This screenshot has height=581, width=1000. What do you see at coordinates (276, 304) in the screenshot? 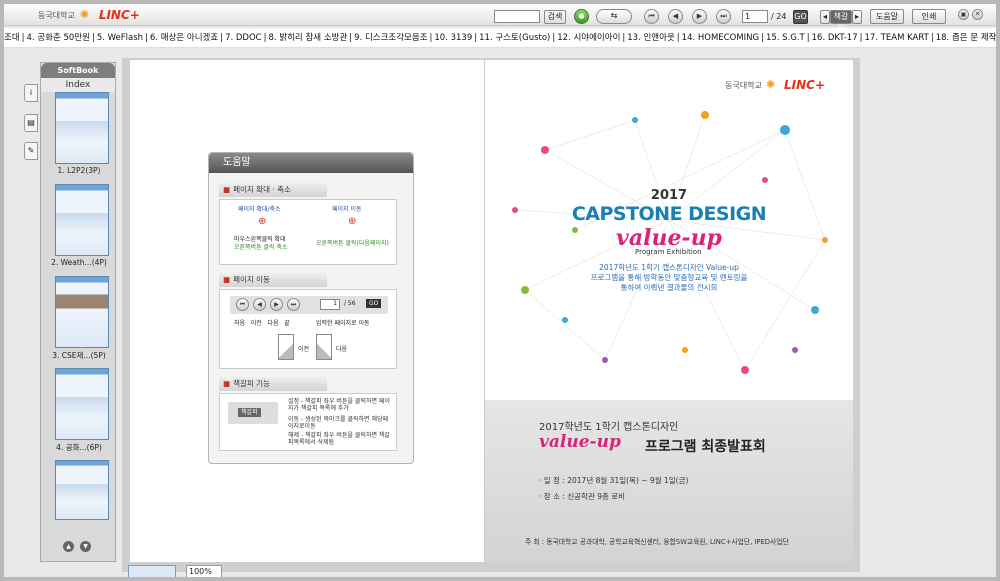
I see `demo-next-icon: ▶` at bounding box center [276, 304].